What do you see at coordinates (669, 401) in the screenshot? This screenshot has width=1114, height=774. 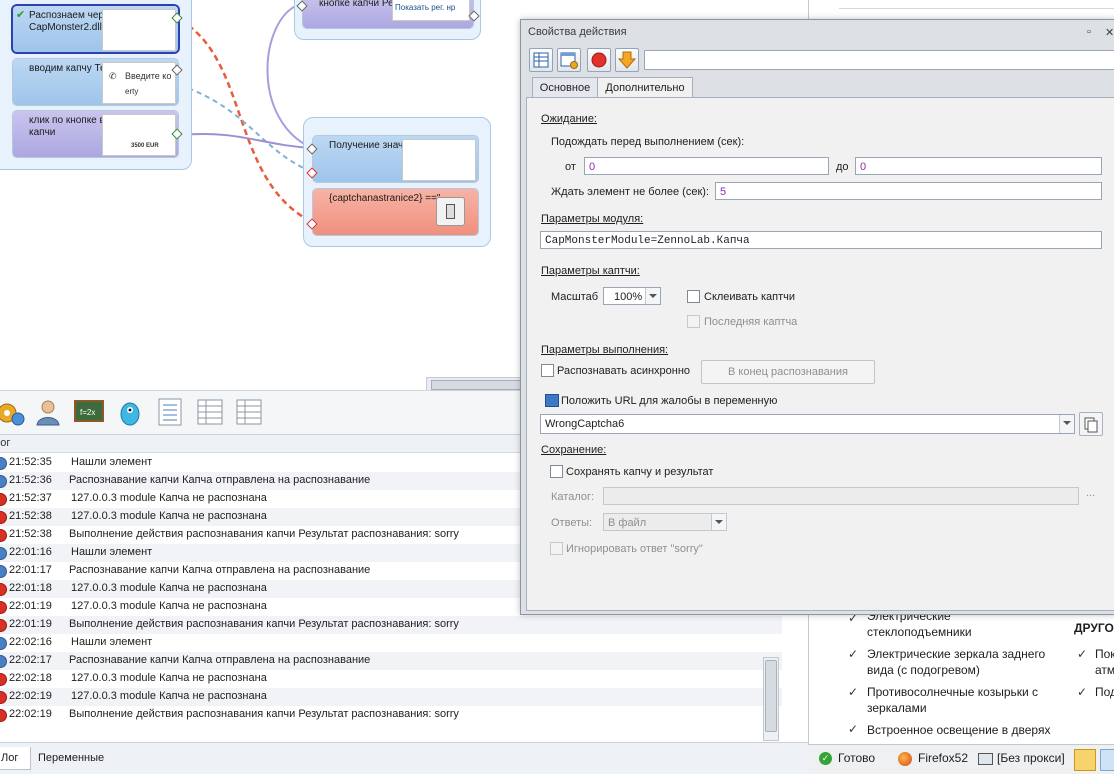 I see `complaint-url-label: Положить URL для жалобы в переменную` at bounding box center [669, 401].